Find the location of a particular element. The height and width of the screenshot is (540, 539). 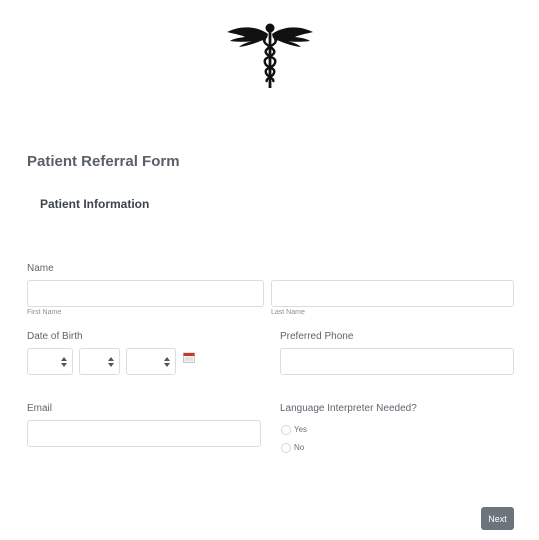

section-title: Patient Information is located at coordinates (95, 204).